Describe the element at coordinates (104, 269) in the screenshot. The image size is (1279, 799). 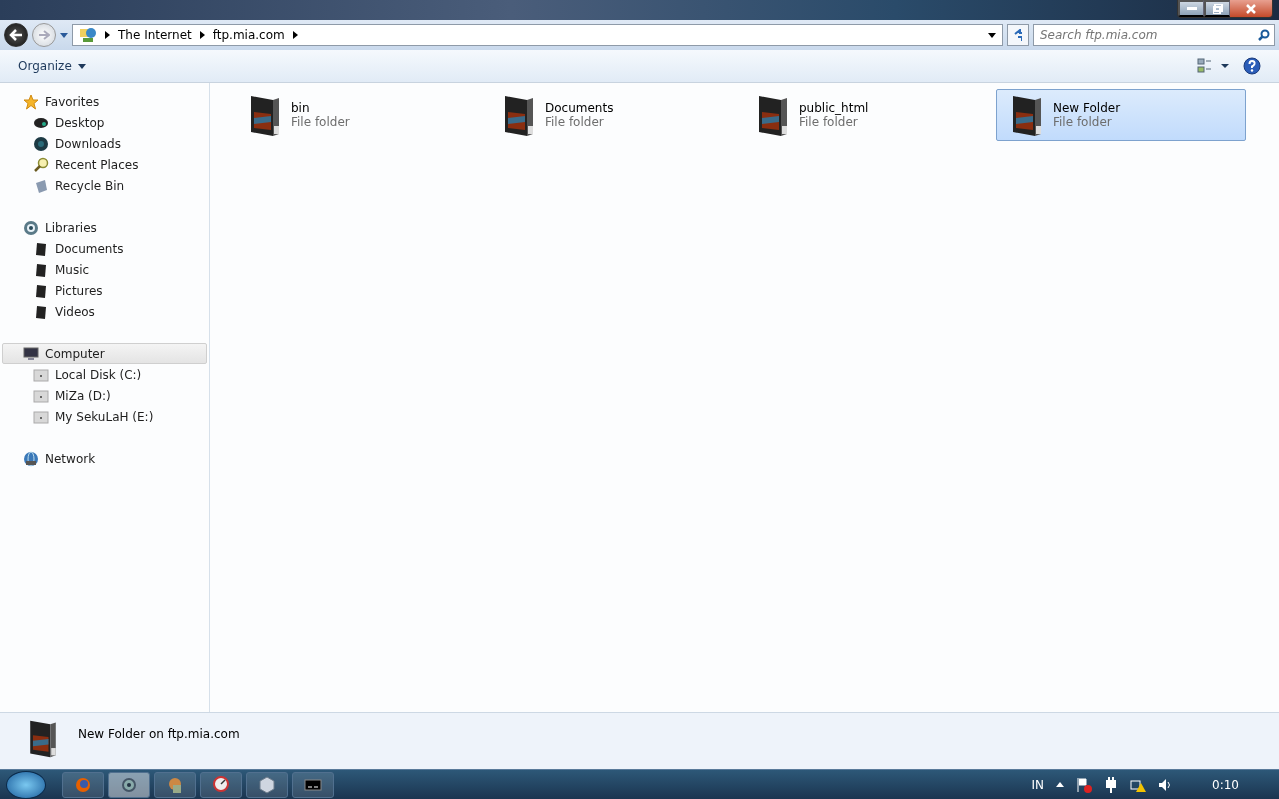
I see `nav-item: Music` at that location.